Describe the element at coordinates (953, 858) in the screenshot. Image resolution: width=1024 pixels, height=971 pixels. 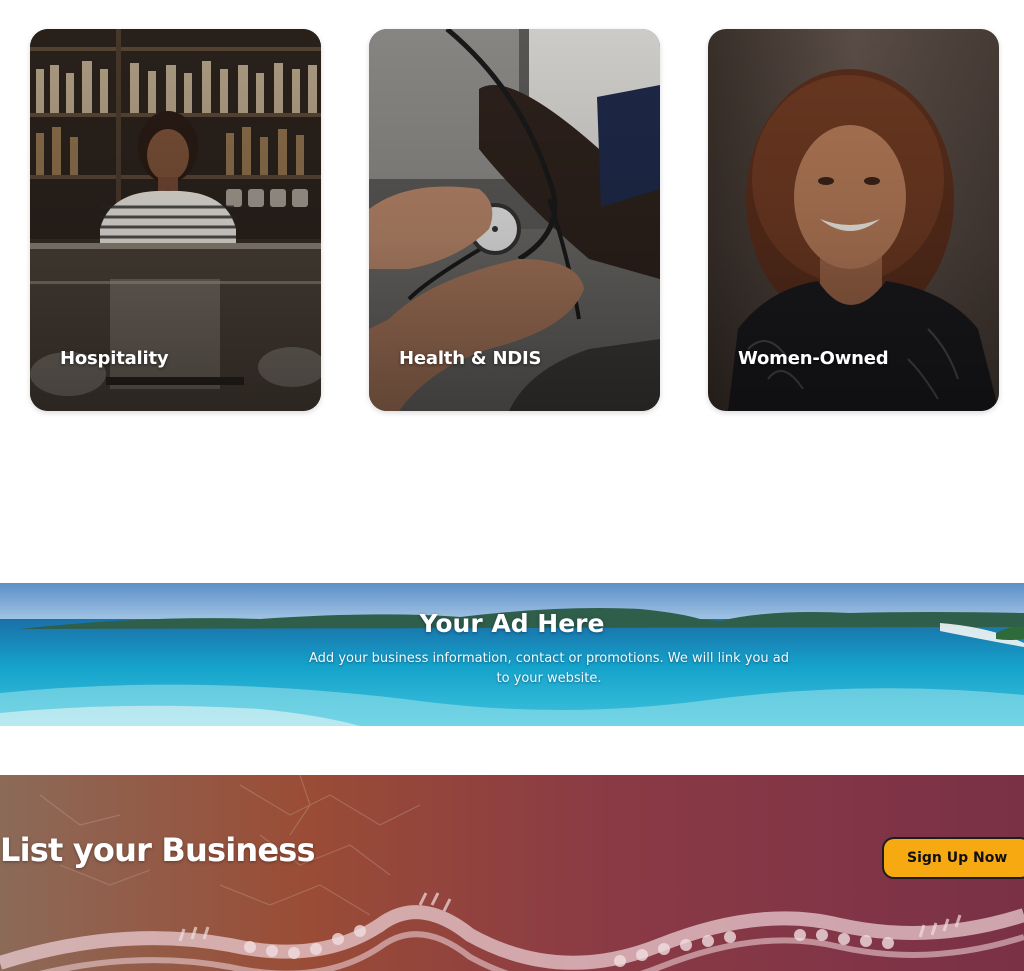
I see `sign-up-button: Sign Up Now` at that location.